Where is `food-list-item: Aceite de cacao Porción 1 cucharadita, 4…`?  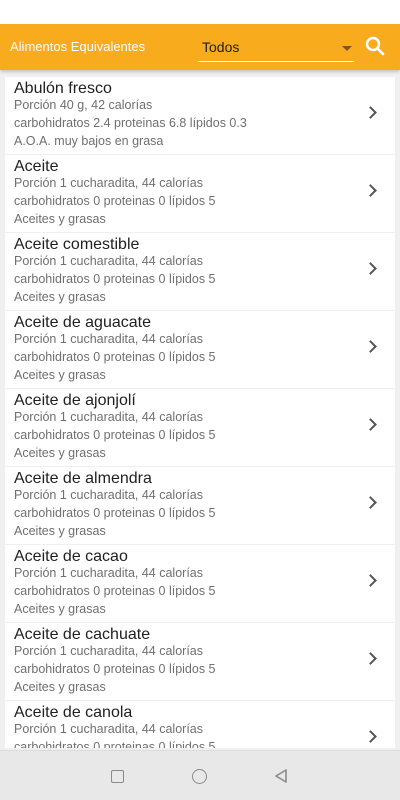
food-list-item: Aceite de cacao Porción 1 cucharadita, 4… is located at coordinates (200, 583).